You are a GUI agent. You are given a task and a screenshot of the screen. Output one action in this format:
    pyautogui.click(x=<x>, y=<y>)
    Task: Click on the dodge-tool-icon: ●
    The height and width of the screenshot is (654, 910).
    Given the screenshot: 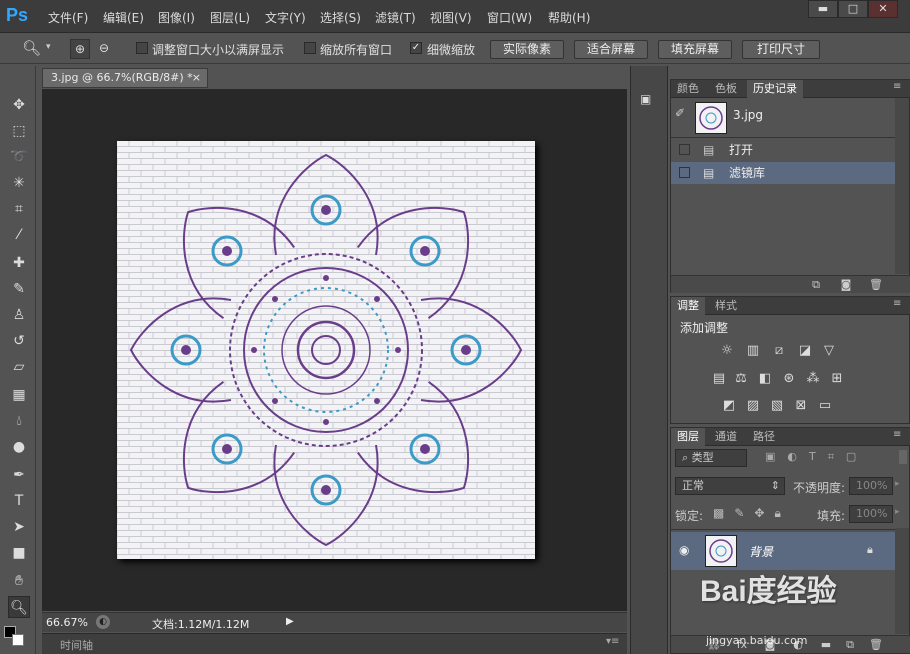 What is the action you would take?
    pyautogui.click(x=19, y=447)
    